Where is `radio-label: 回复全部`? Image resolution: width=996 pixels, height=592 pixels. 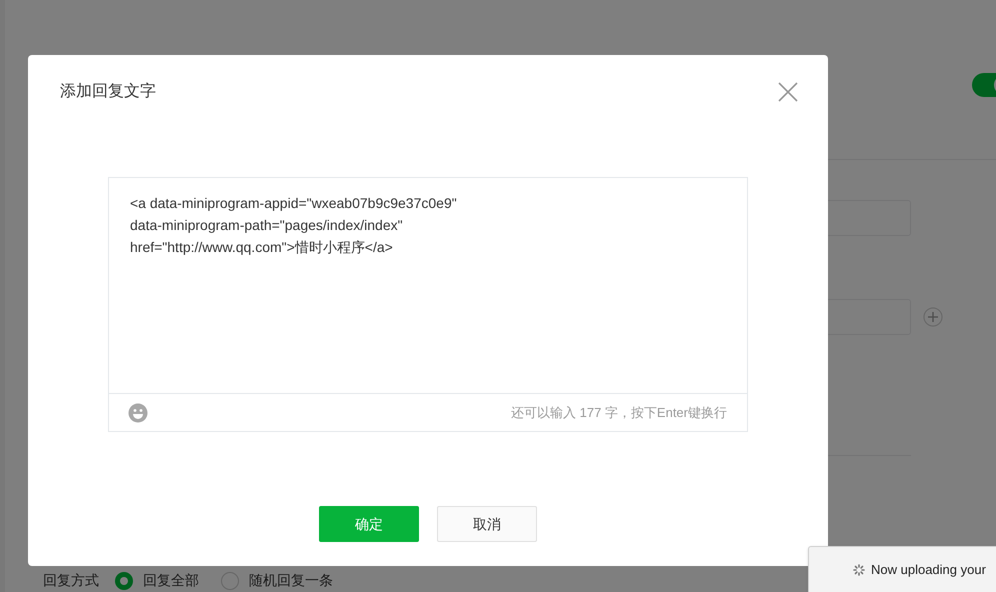 radio-label: 回复全部 is located at coordinates (171, 580).